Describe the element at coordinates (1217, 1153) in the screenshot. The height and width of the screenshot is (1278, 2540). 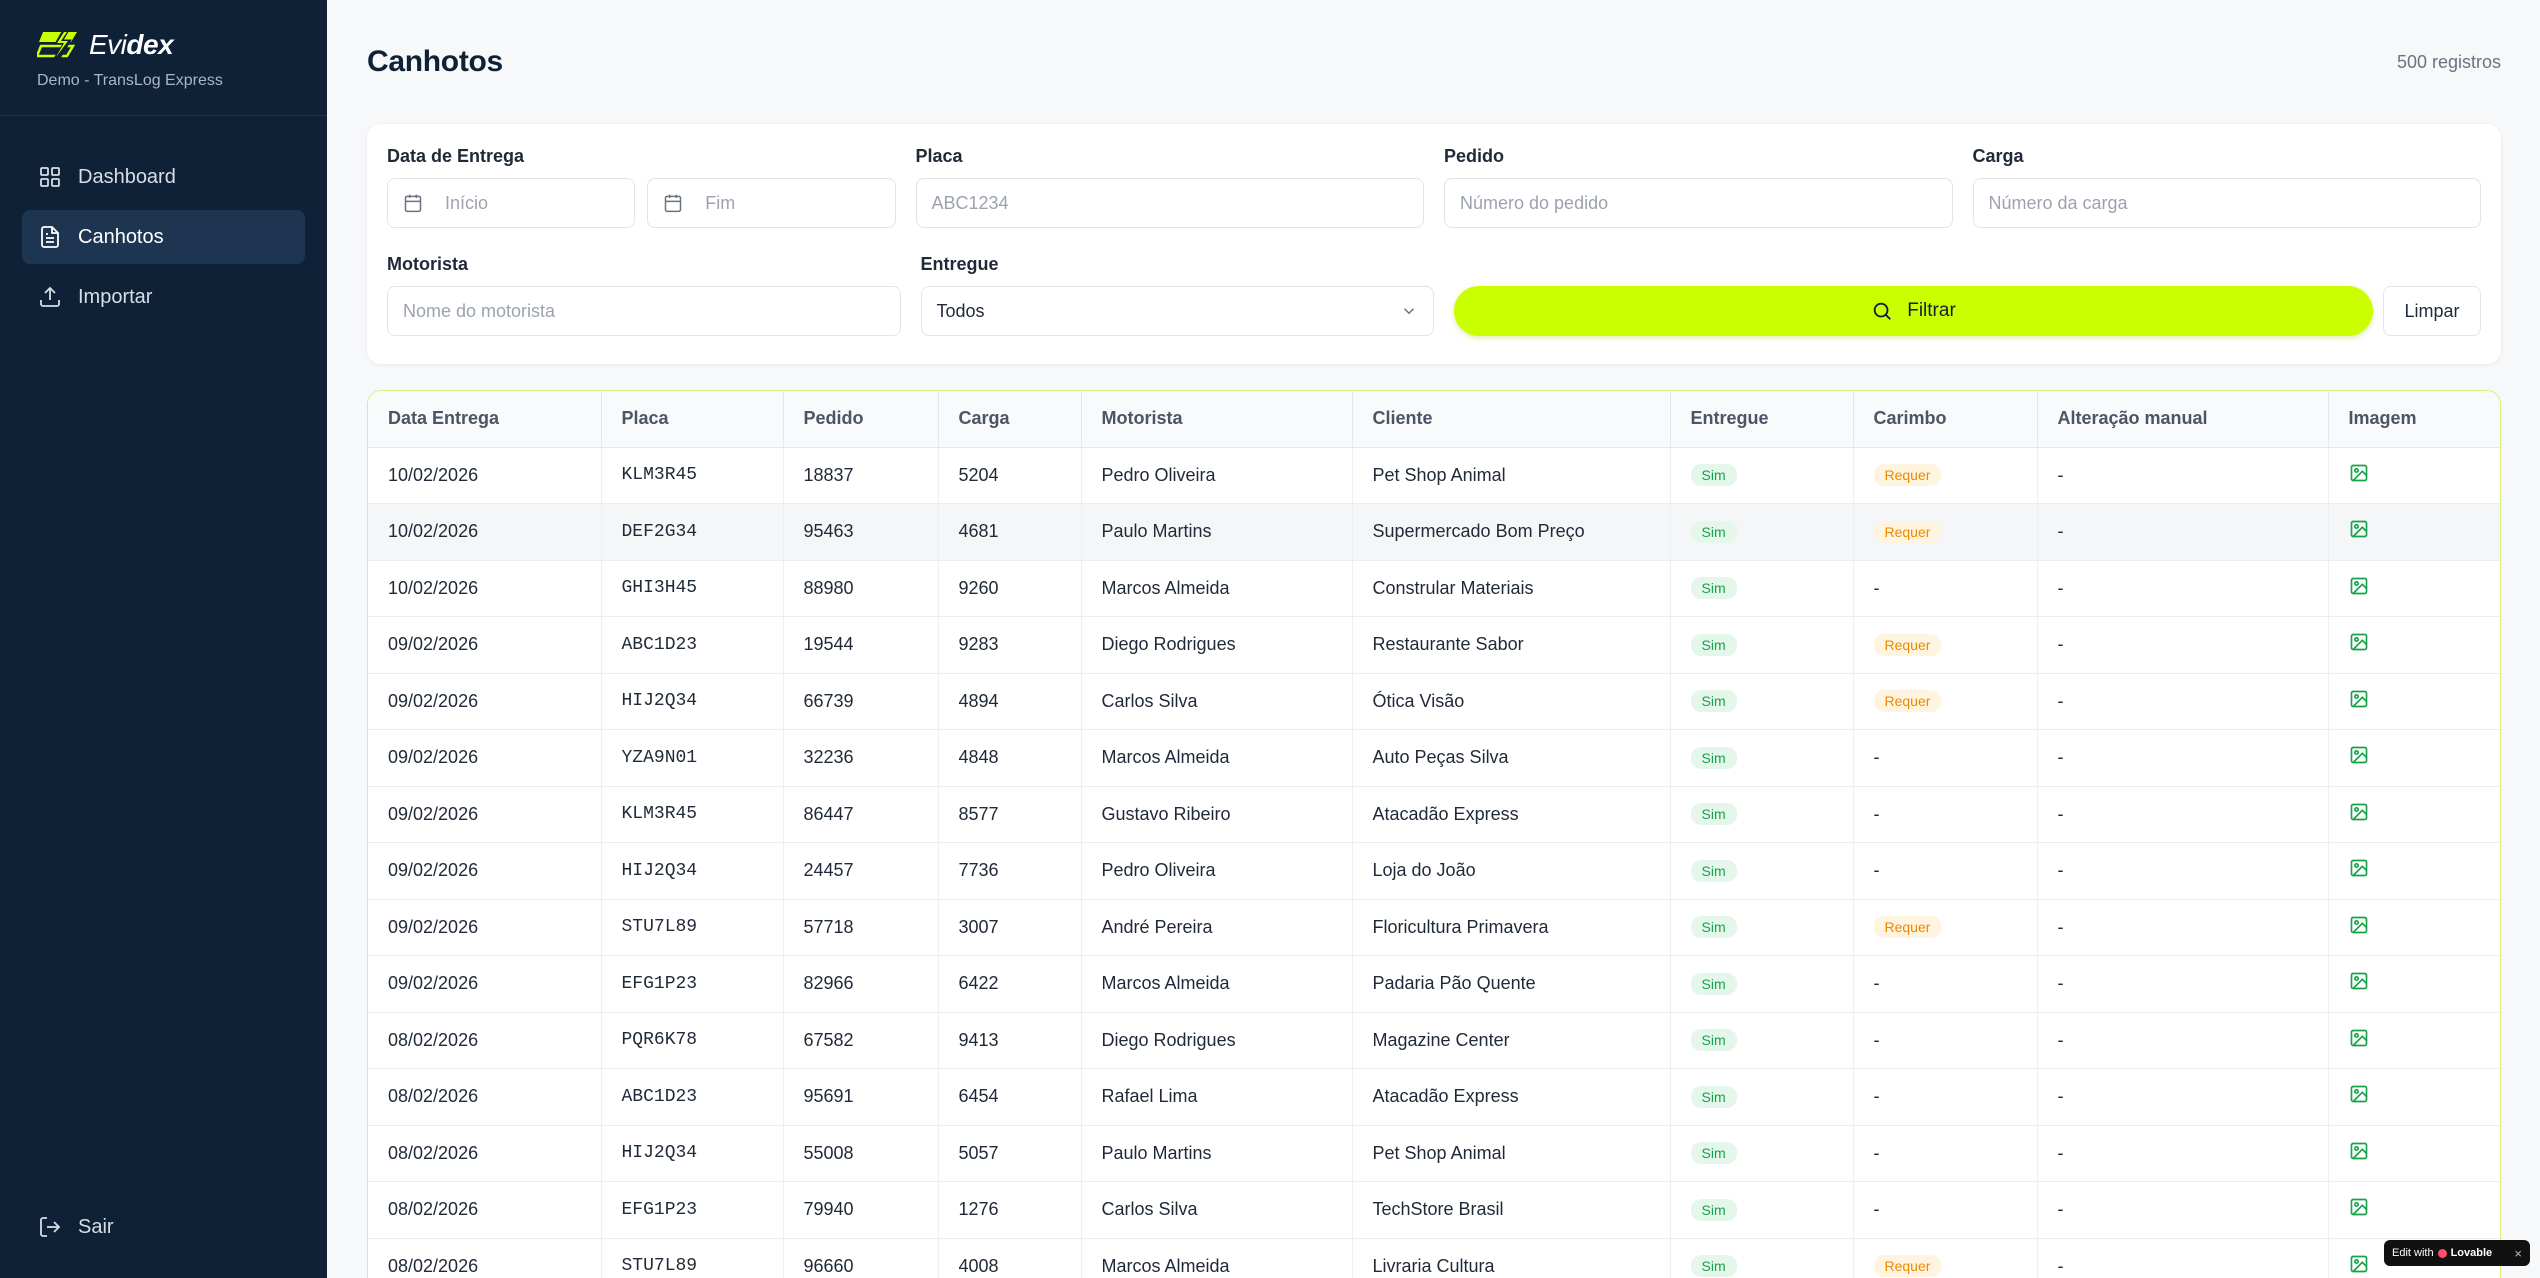
I see `driver-cell: Paulo Martins` at that location.